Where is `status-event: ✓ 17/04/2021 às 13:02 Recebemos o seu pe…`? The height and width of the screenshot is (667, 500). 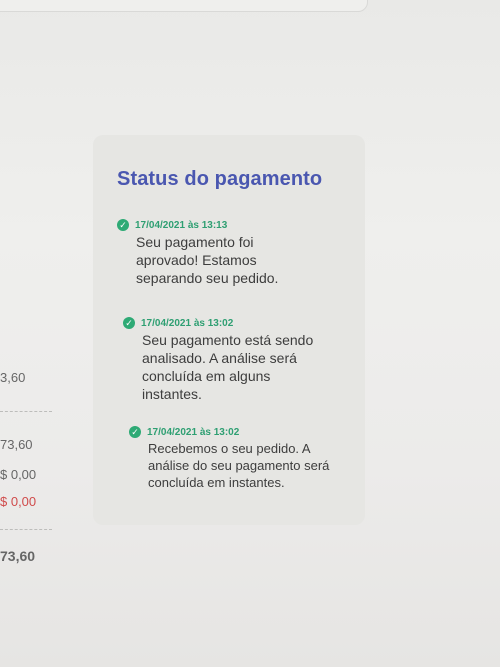
status-event: ✓ 17/04/2021 às 13:02 Recebemos o seu pe… is located at coordinates (234, 458).